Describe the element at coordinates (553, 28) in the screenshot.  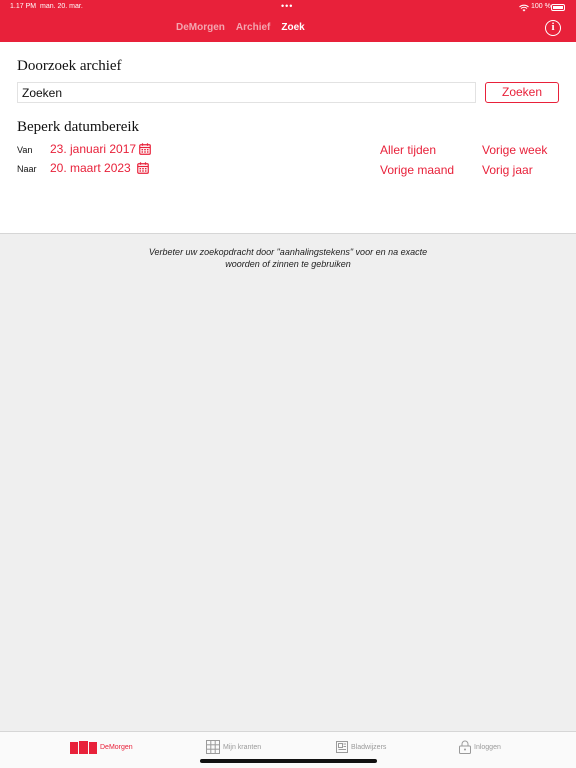
I see `info-icon: i` at that location.